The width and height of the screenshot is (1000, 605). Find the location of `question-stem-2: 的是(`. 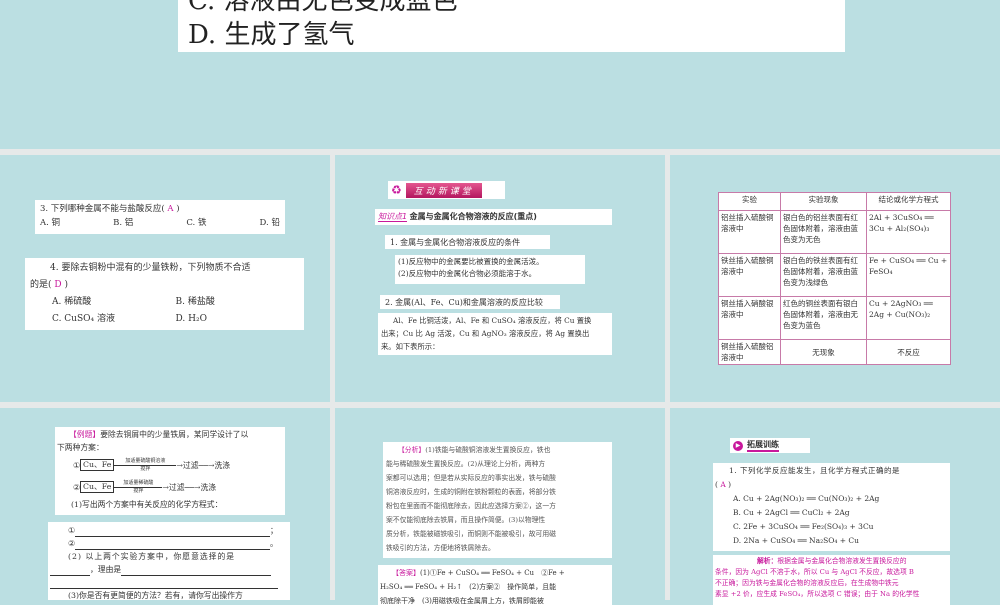

question-stem-2: 的是( is located at coordinates (41, 285).